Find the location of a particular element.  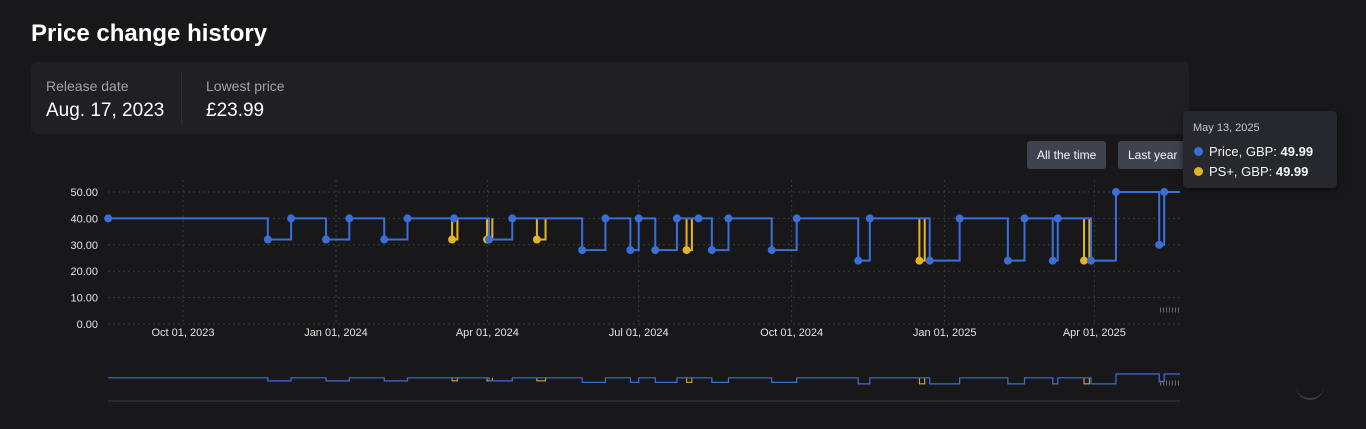

y-tick-label: 20.00 is located at coordinates (84, 272).